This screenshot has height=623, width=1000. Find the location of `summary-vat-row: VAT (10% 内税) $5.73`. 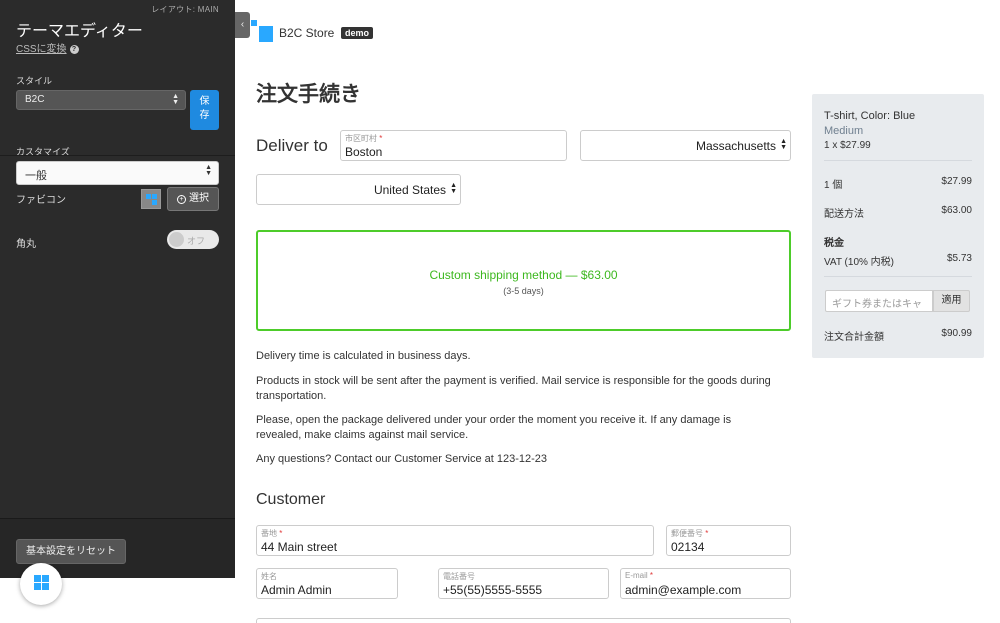

summary-vat-row: VAT (10% 内税) $5.73 is located at coordinates (898, 260).